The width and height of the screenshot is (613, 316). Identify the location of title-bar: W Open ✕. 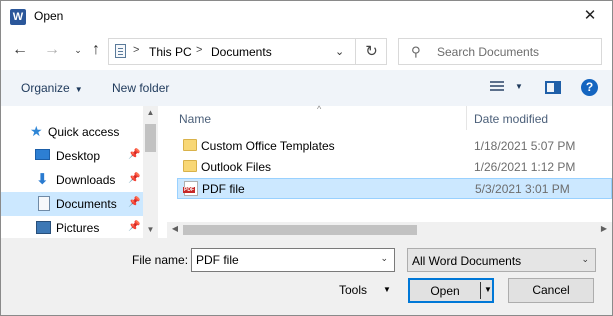
(306, 16).